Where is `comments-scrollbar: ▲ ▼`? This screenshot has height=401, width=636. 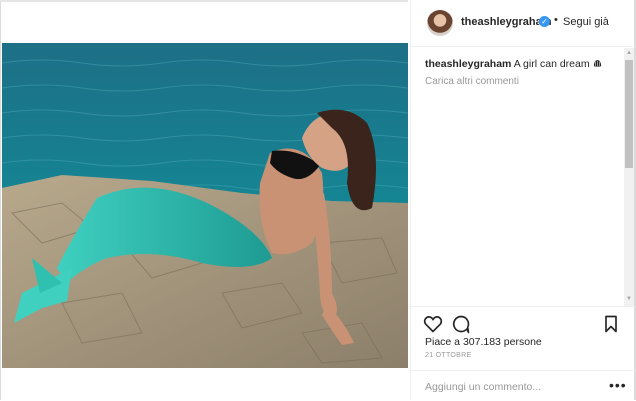
comments-scrollbar: ▲ ▼ is located at coordinates (629, 177).